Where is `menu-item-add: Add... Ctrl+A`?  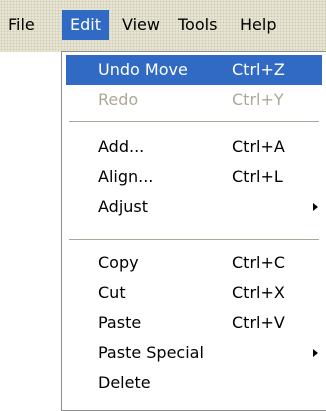 menu-item-add: Add... Ctrl+A is located at coordinates (194, 147).